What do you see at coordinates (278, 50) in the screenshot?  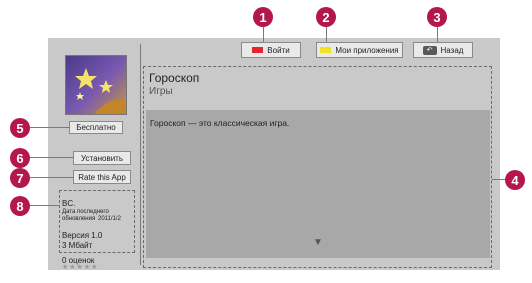 I see `login-label: Войти` at bounding box center [278, 50].